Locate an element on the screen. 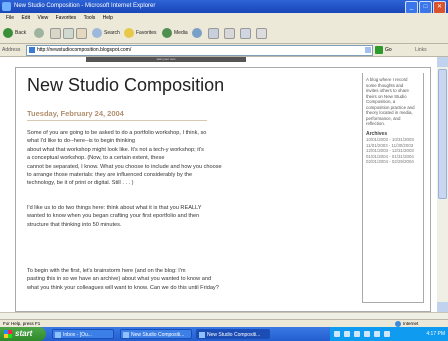  scroll-up-button is located at coordinates (442, 62).